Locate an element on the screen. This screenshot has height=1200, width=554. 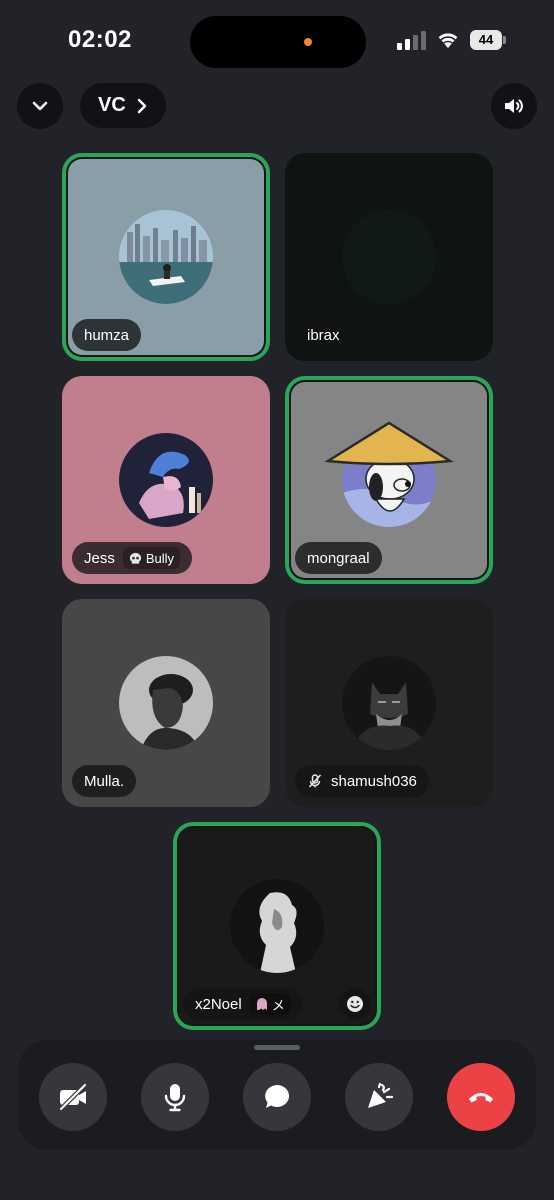
smiley-icon is located at coordinates (355, 1004).